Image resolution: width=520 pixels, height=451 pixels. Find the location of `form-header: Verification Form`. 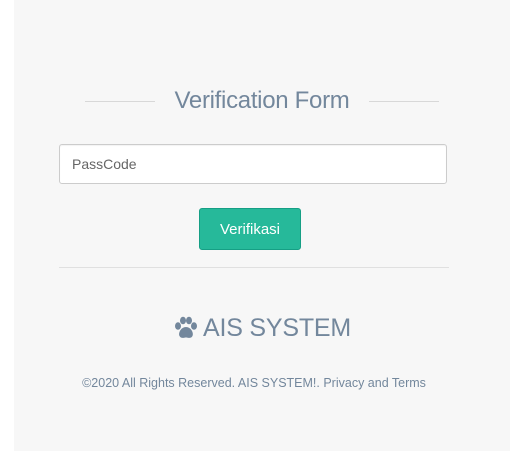

form-header: Verification Form is located at coordinates (262, 101).